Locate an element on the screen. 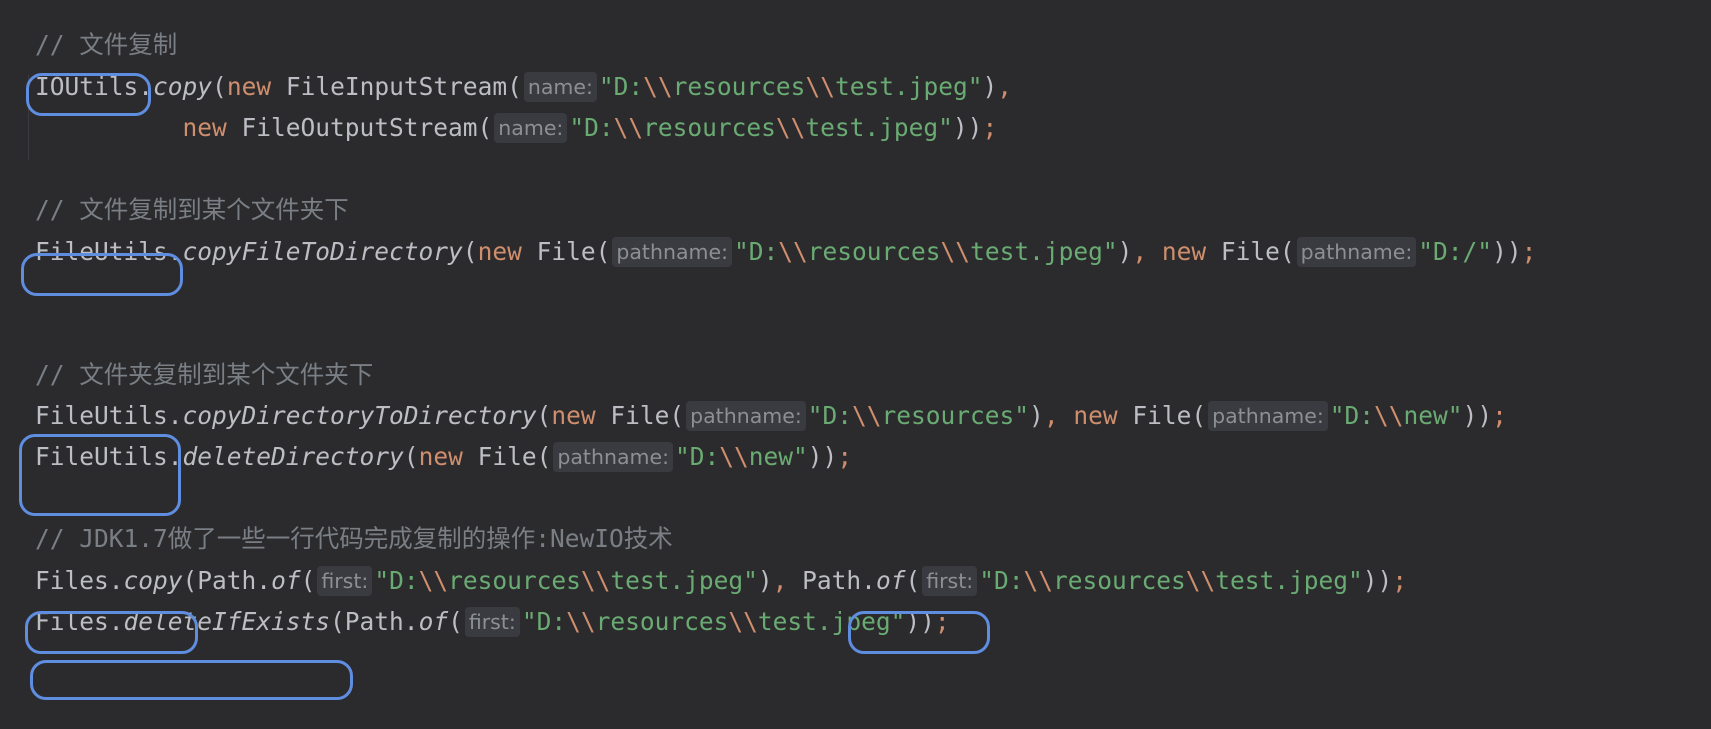  string-part: resources" is located at coordinates (955, 415).